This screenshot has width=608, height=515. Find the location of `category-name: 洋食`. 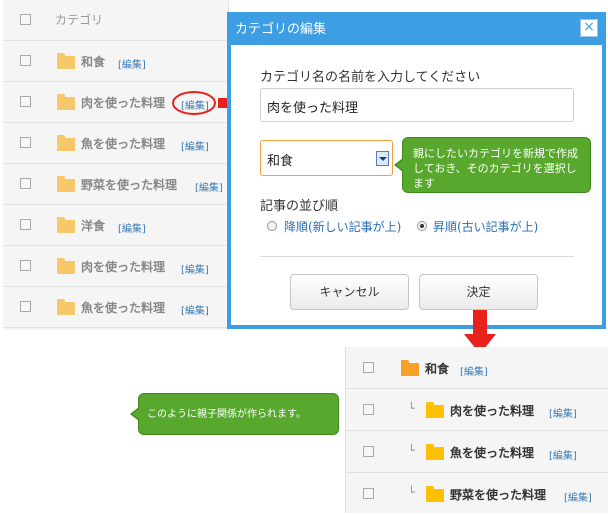

category-name: 洋食 is located at coordinates (93, 226).